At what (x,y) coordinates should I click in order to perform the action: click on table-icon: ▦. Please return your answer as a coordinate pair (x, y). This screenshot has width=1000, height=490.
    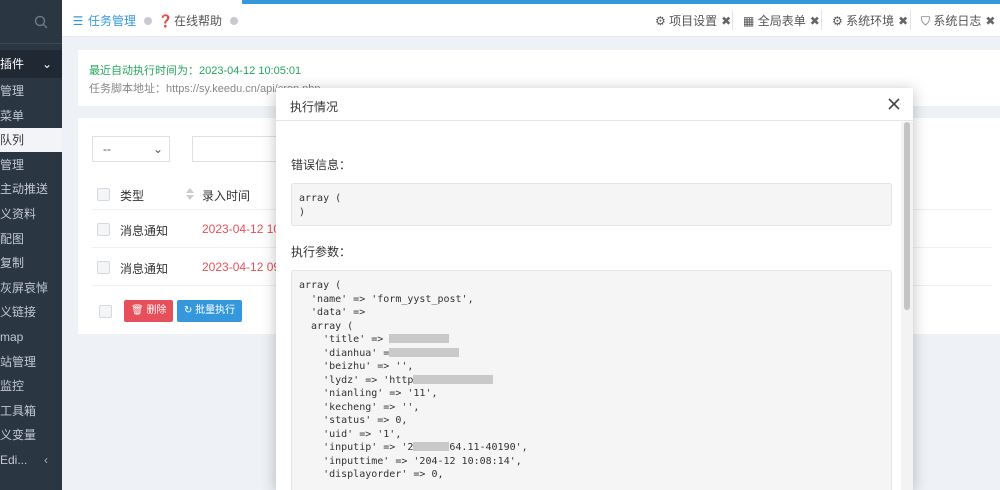
    Looking at the image, I should click on (749, 21).